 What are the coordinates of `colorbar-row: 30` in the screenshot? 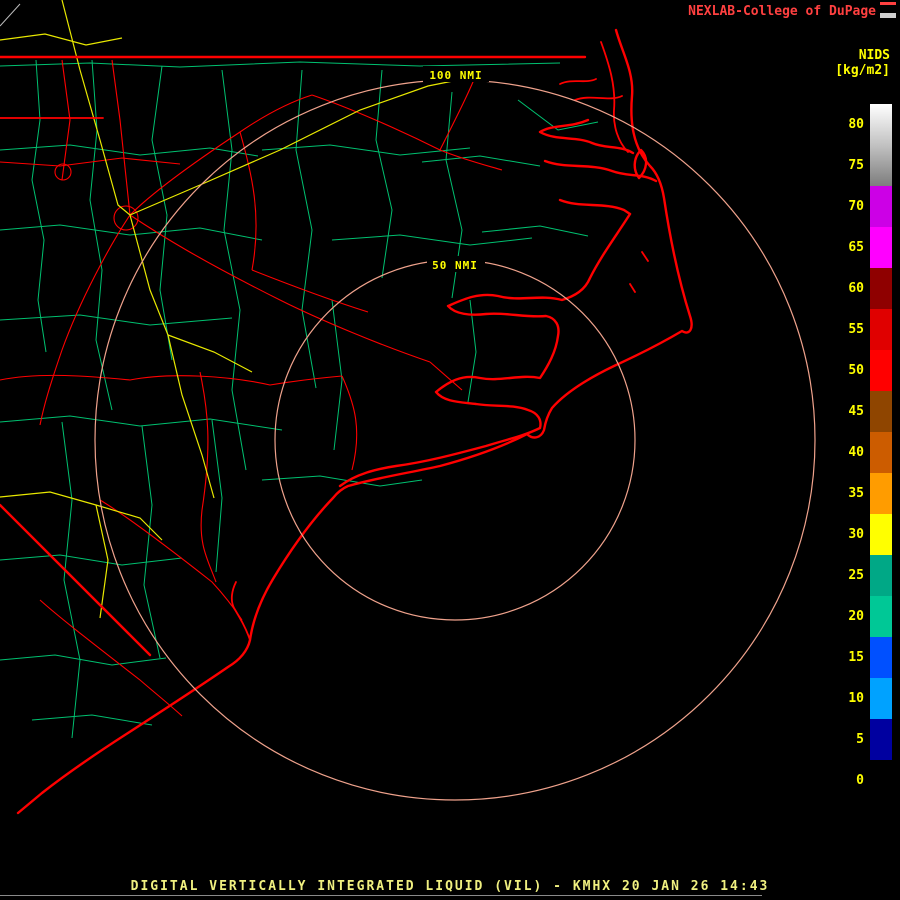 It's located at (863, 534).